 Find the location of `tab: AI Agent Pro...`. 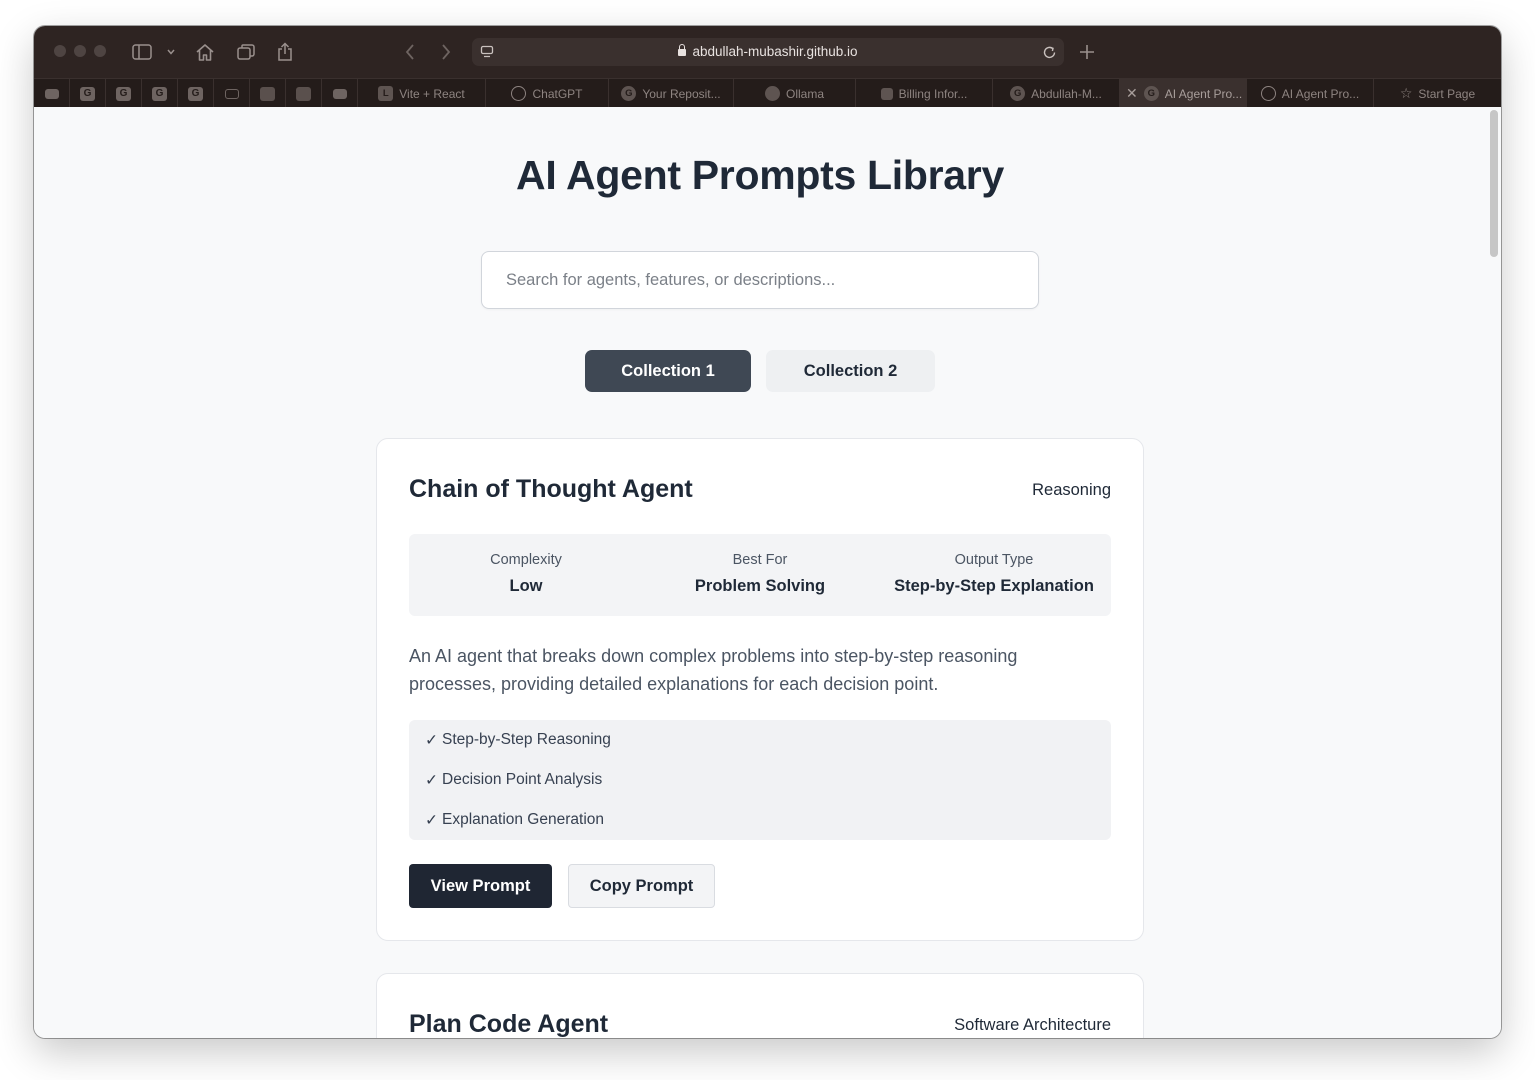

tab: AI Agent Pro... is located at coordinates (1310, 93).